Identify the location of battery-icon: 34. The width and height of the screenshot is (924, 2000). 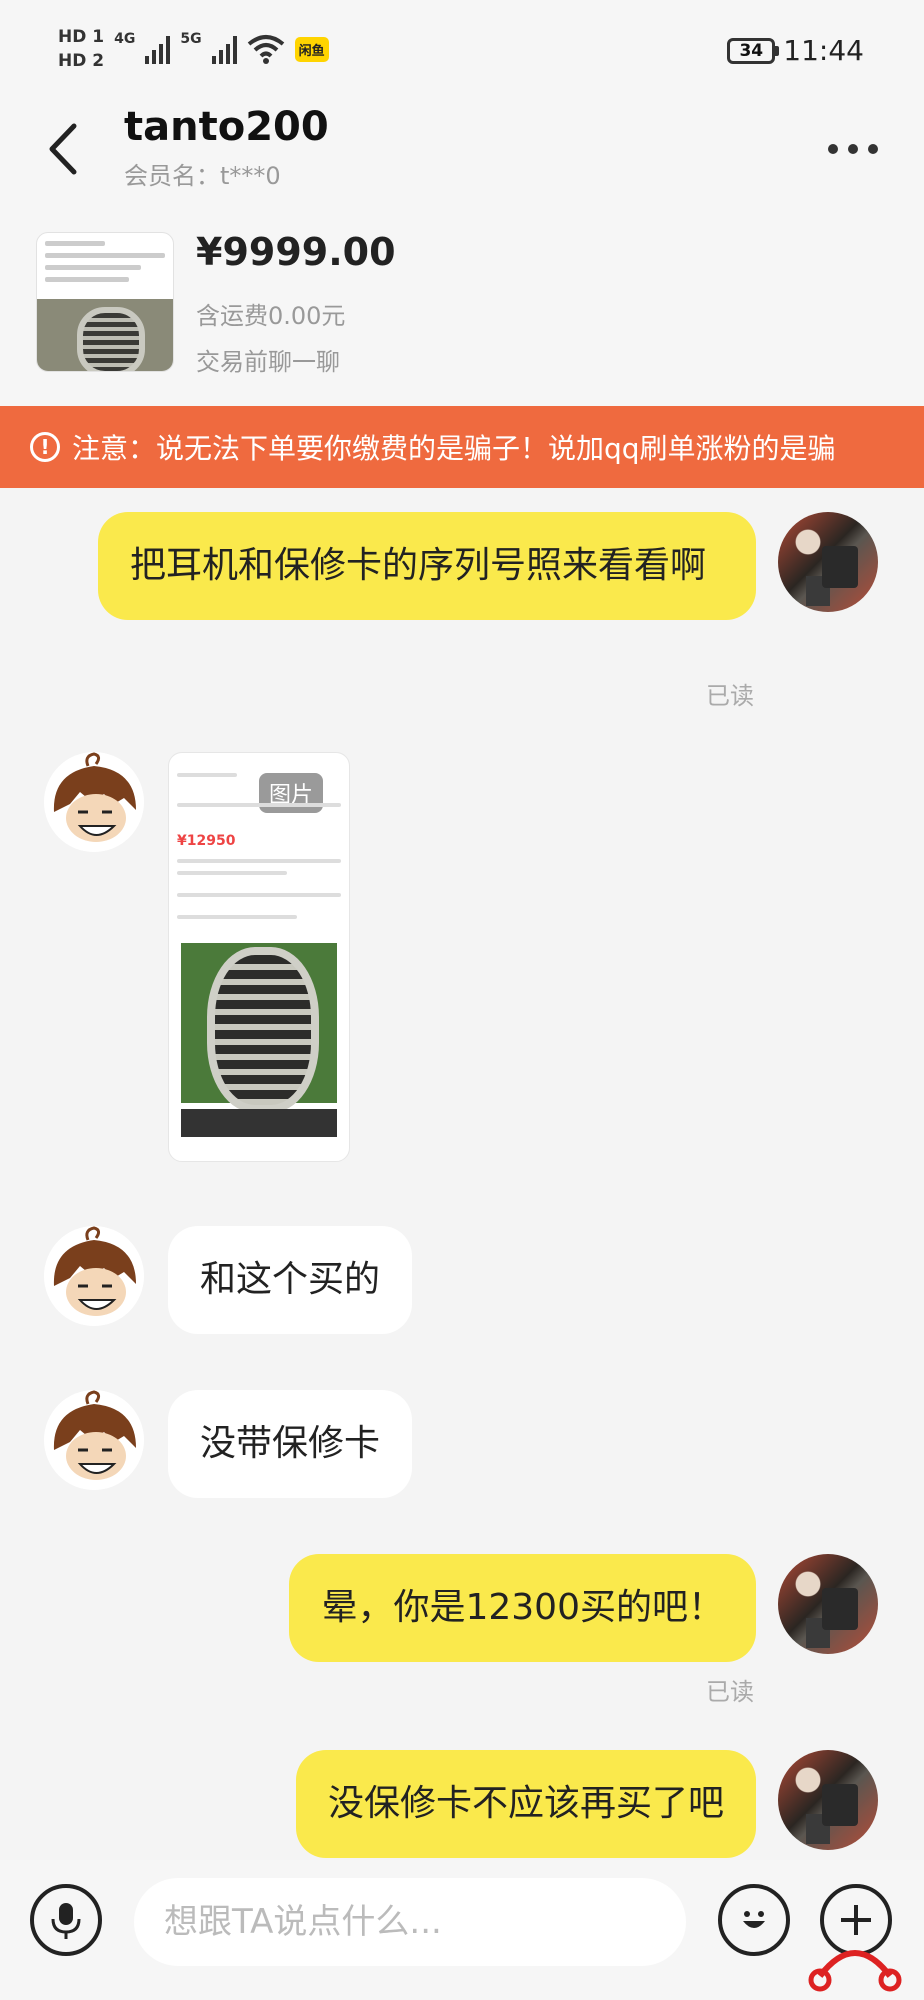
(753, 50).